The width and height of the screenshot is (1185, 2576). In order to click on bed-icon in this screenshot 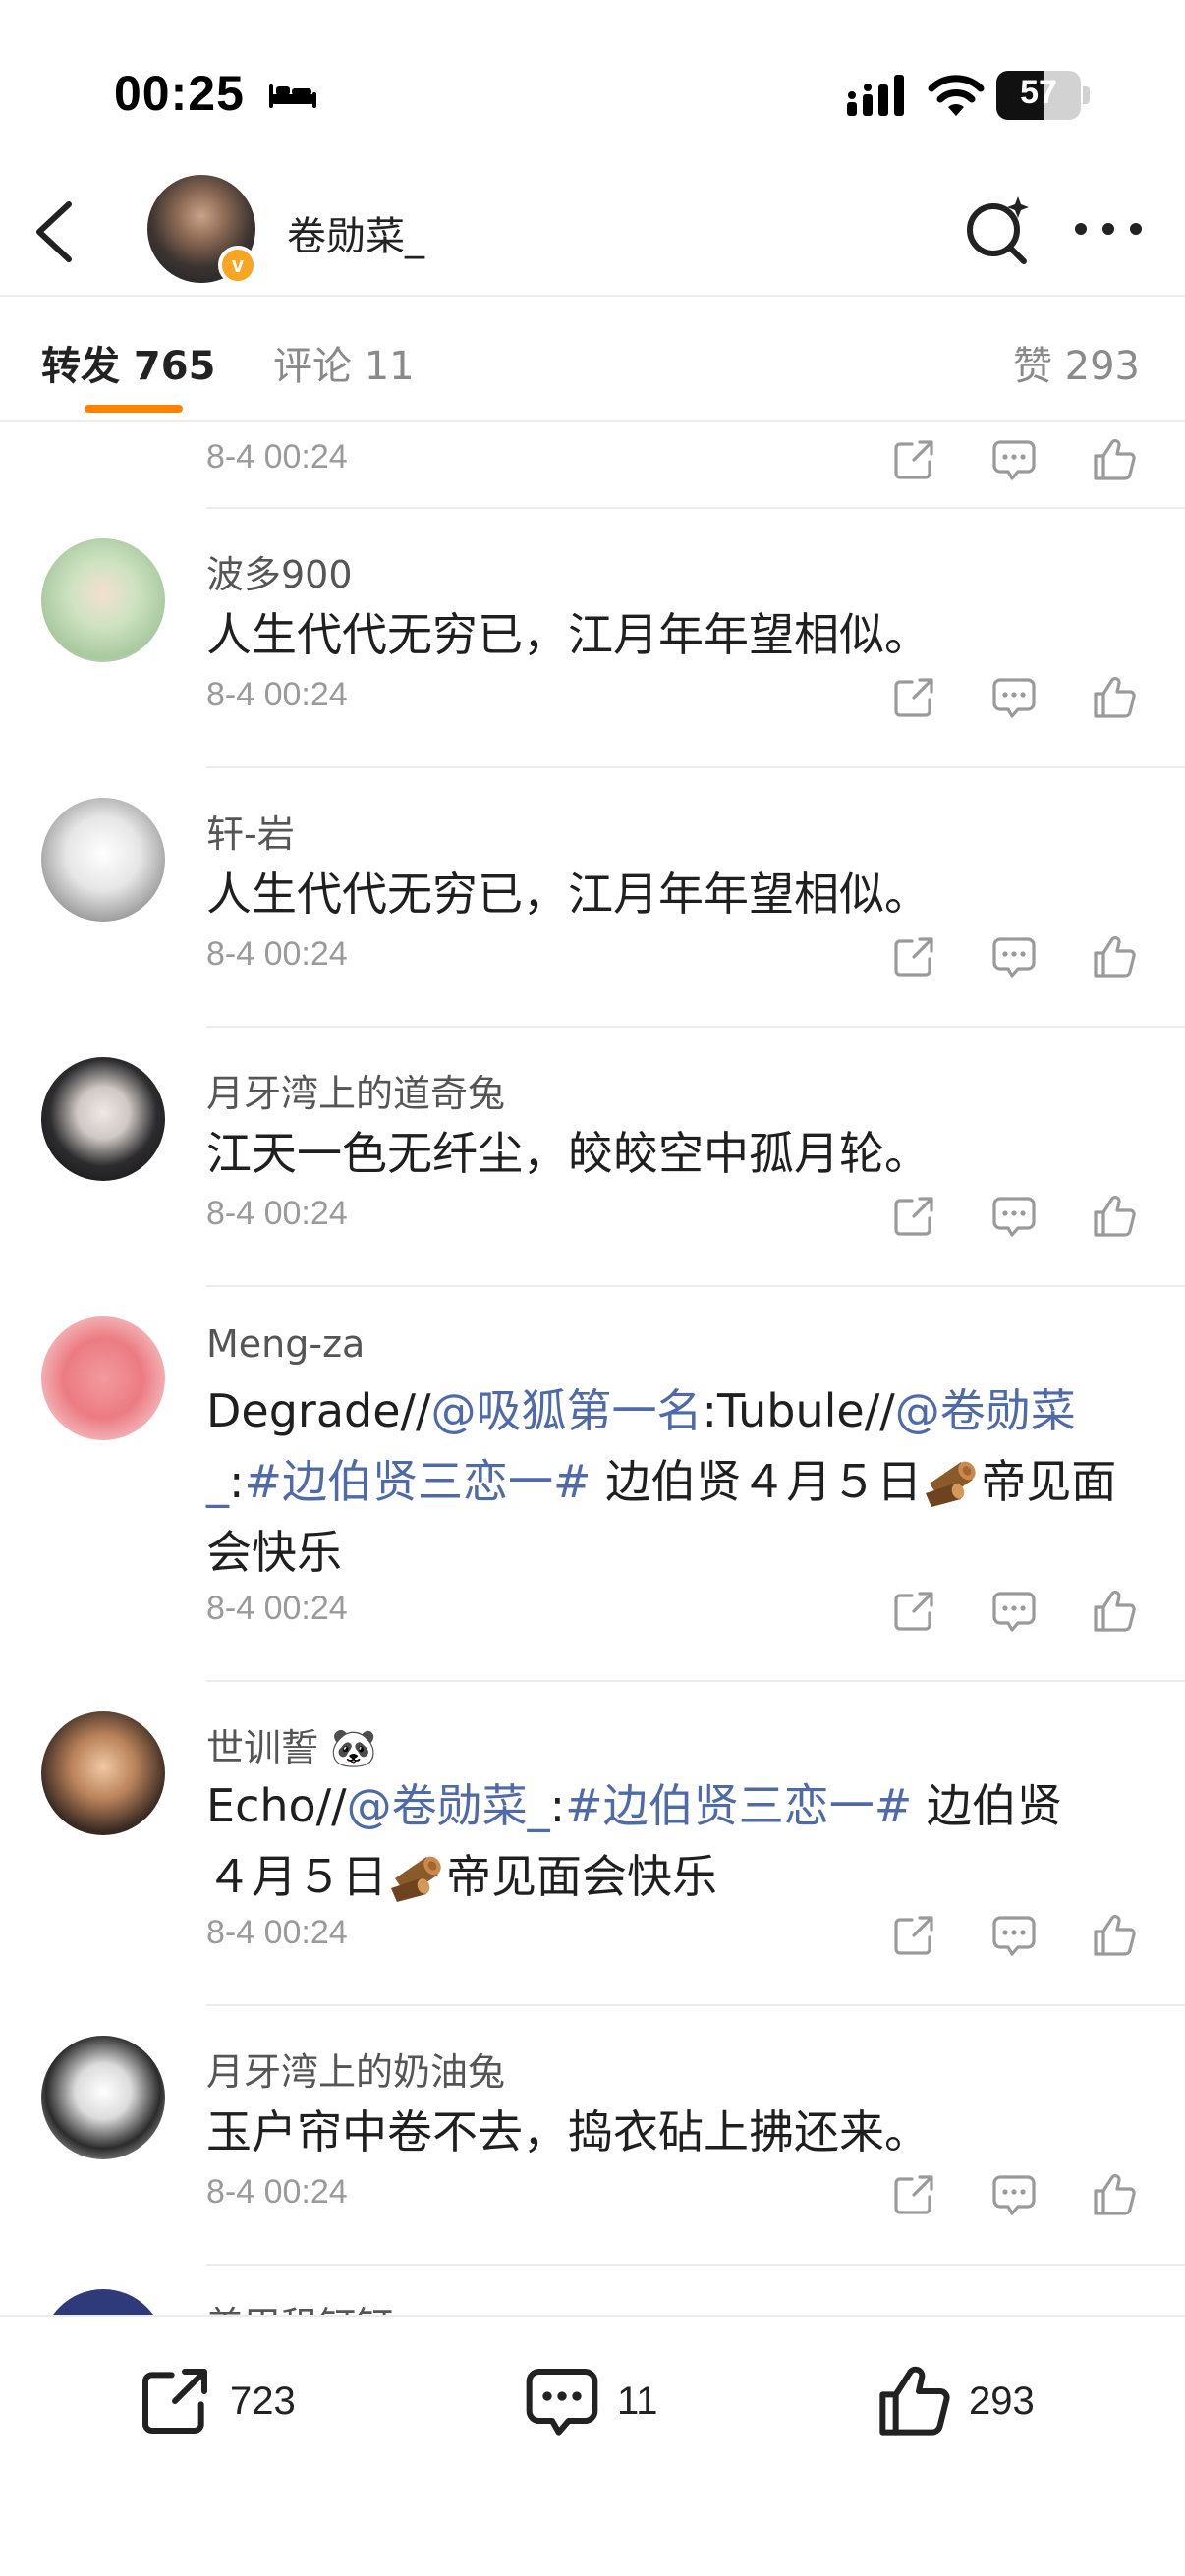, I will do `click(292, 96)`.